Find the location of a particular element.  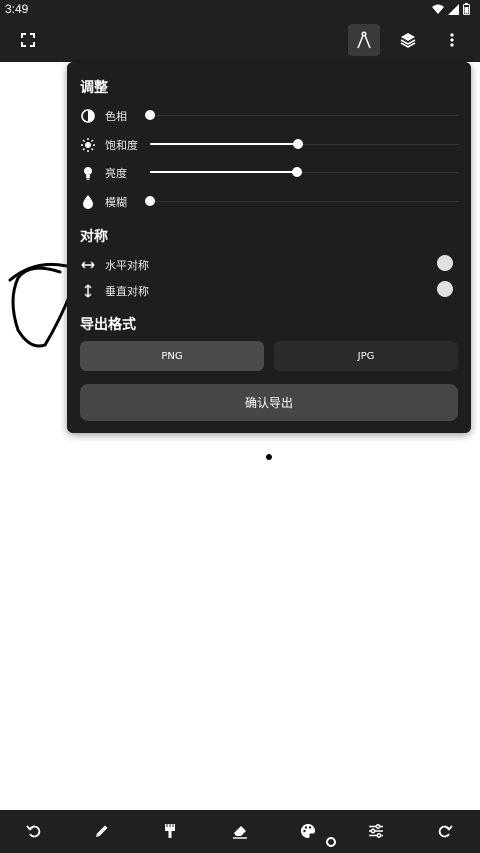

palette-icon is located at coordinates (308, 831).